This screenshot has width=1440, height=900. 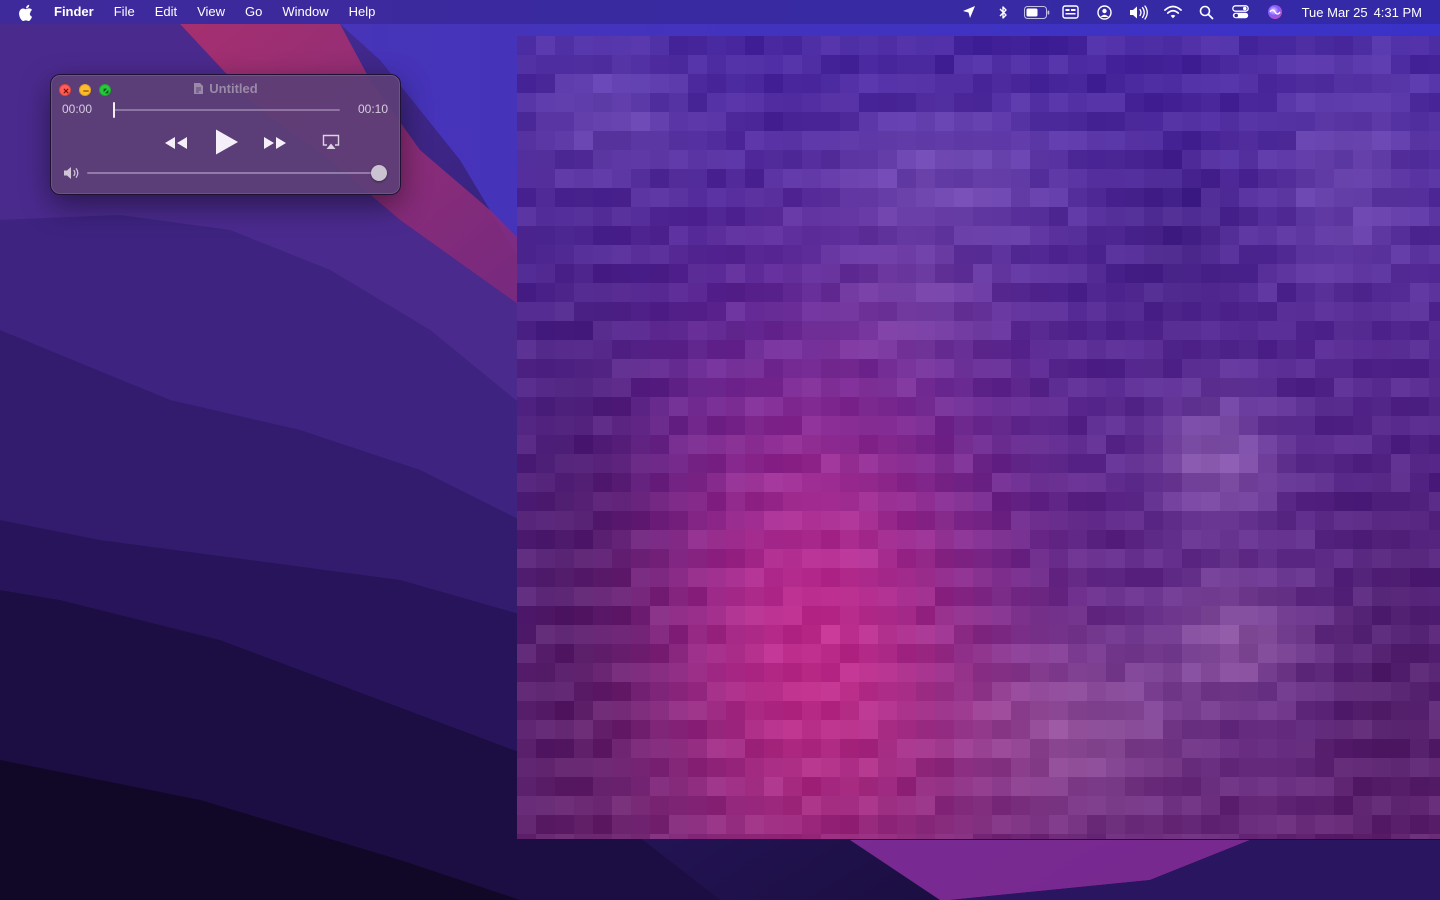 I want to click on battery-icon, so click(x=1037, y=12).